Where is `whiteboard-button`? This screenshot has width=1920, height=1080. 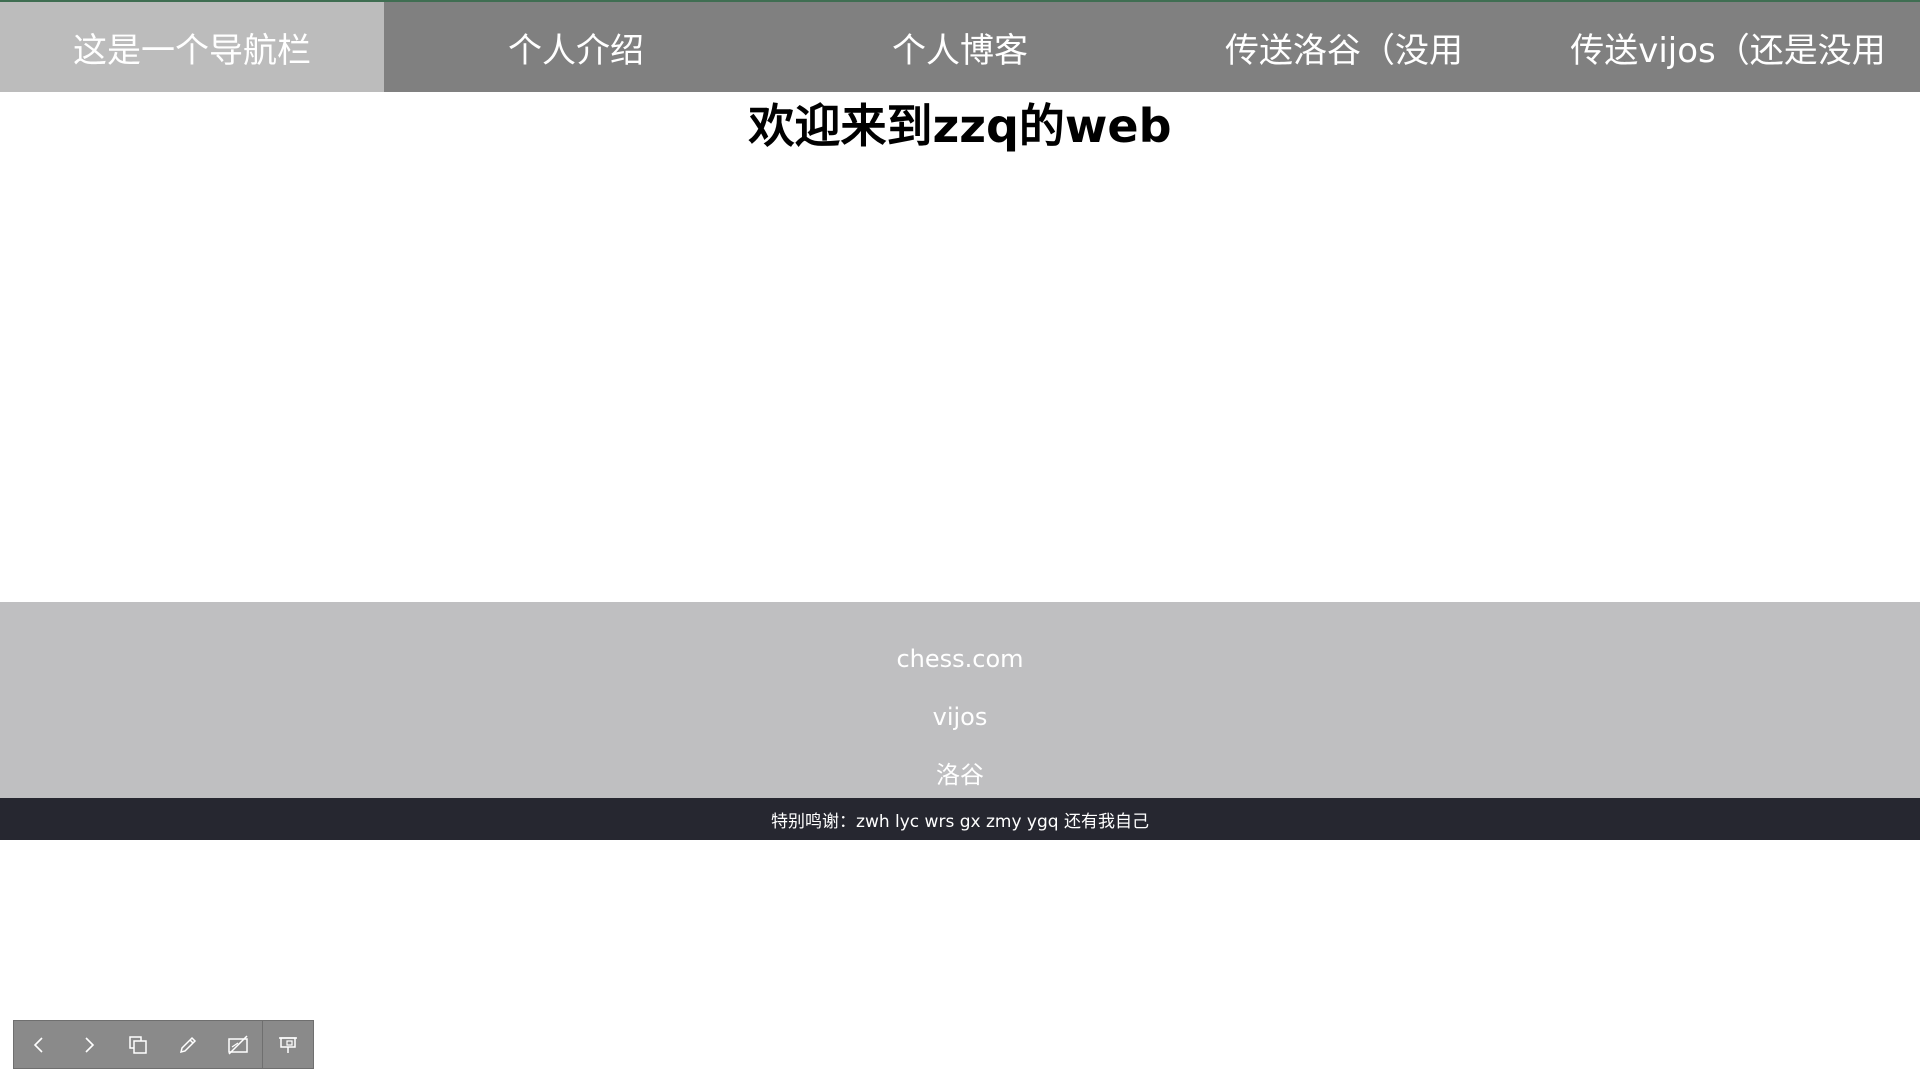 whiteboard-button is located at coordinates (238, 1044).